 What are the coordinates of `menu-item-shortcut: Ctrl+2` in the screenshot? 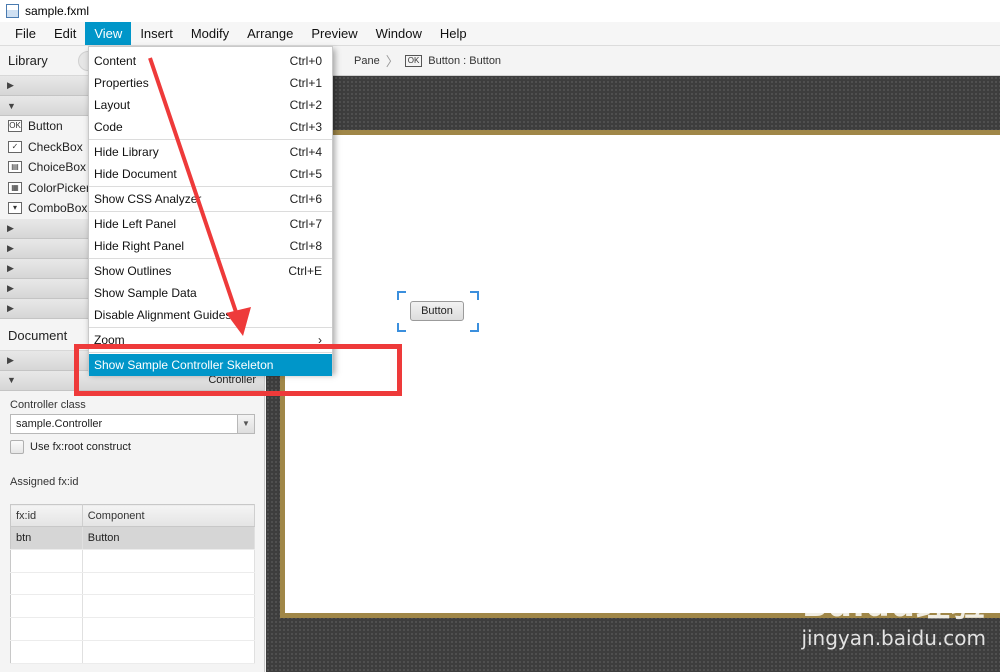 It's located at (305, 105).